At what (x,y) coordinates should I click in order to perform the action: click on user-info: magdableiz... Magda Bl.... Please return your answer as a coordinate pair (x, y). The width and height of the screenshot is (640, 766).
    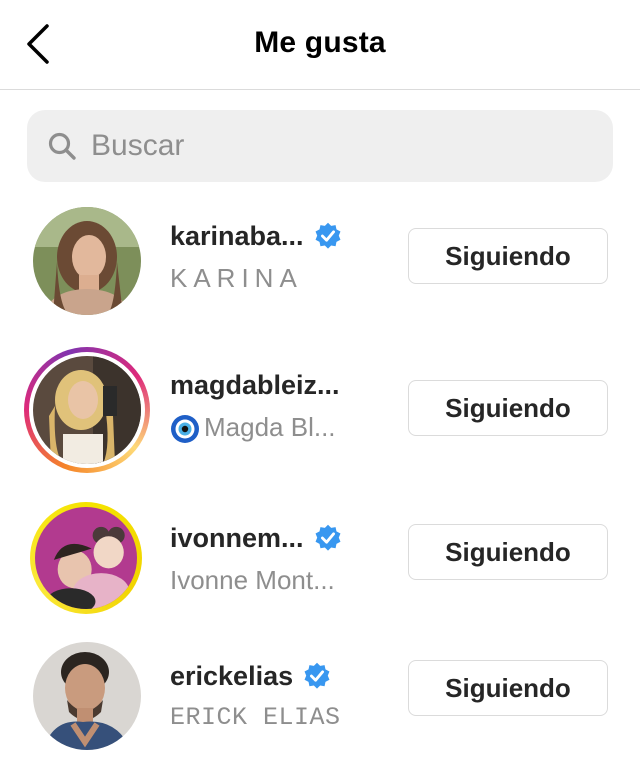
    Looking at the image, I should click on (280, 405).